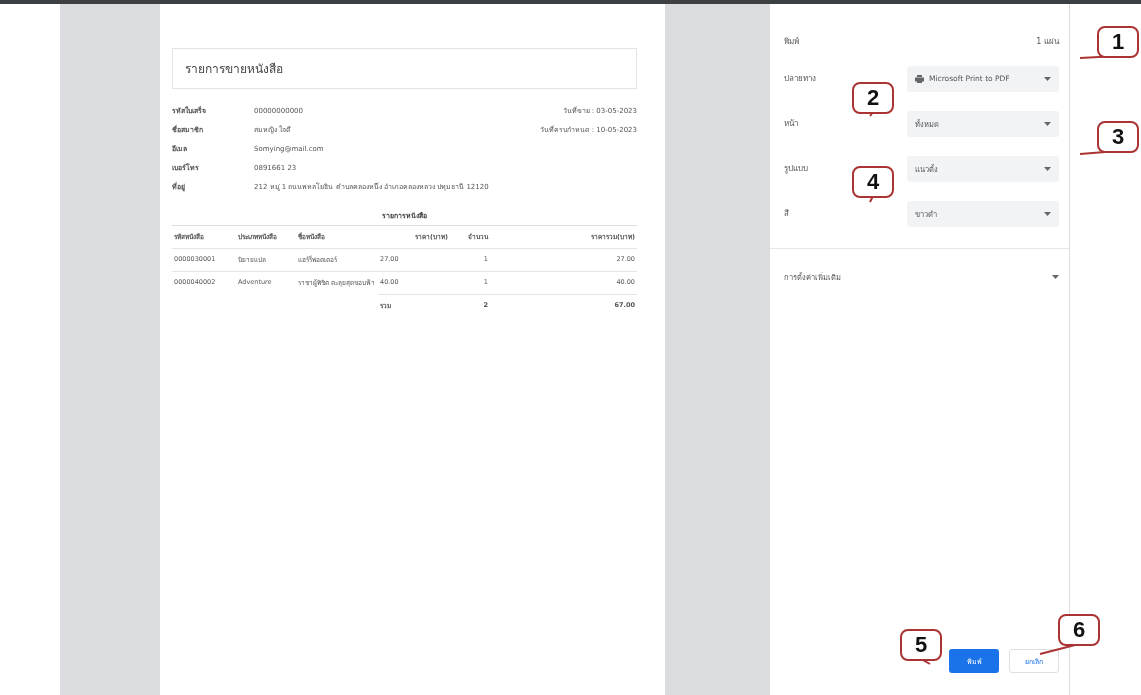 This screenshot has width=1141, height=695. I want to click on callout-number: 1, so click(1118, 42).